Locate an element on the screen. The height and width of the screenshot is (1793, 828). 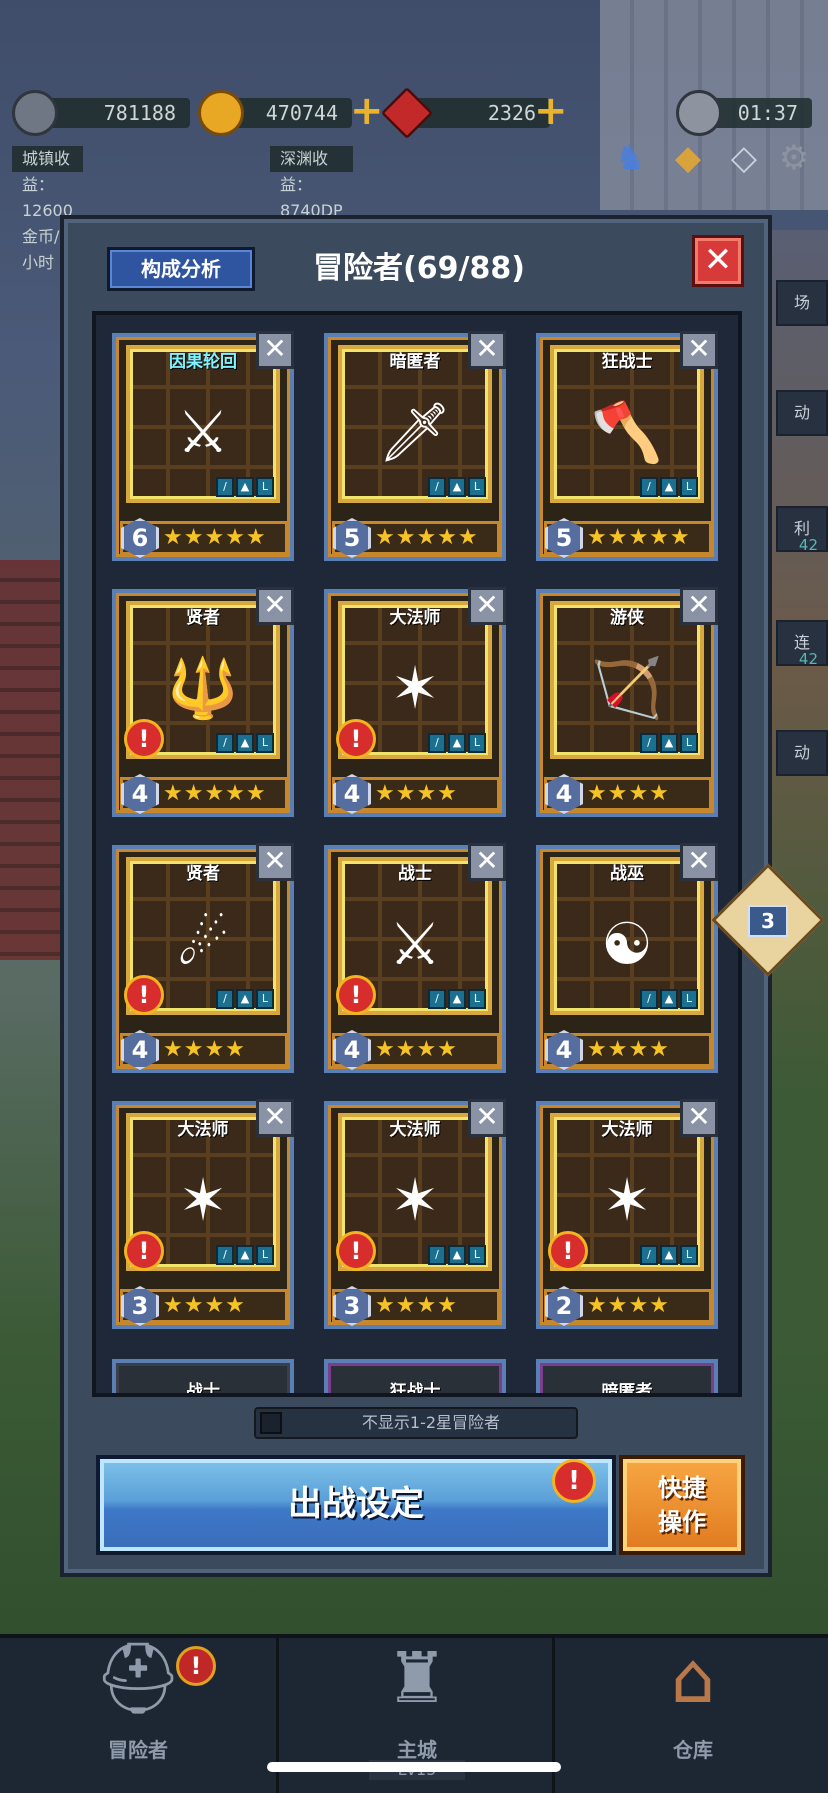
adventurer-card: 贤者 ✕ ☄ / ▲ L ! 4 ★★★★ is located at coordinates (203, 958).